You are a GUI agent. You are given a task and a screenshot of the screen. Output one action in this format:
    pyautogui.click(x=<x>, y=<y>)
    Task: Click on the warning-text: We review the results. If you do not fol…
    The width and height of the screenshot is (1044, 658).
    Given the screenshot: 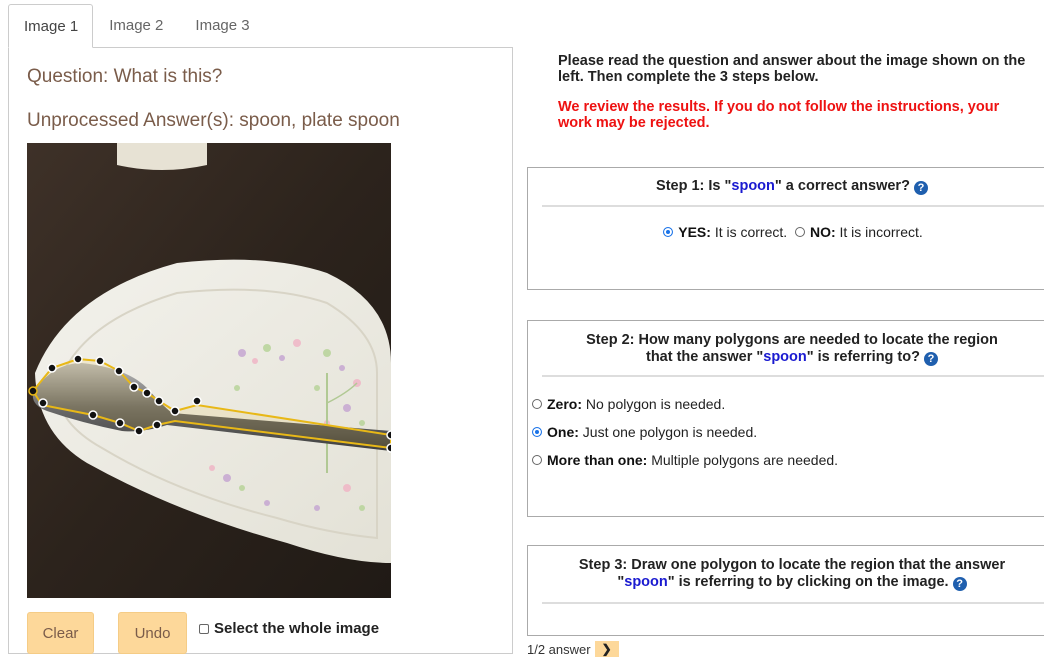 What is the action you would take?
    pyautogui.click(x=779, y=115)
    